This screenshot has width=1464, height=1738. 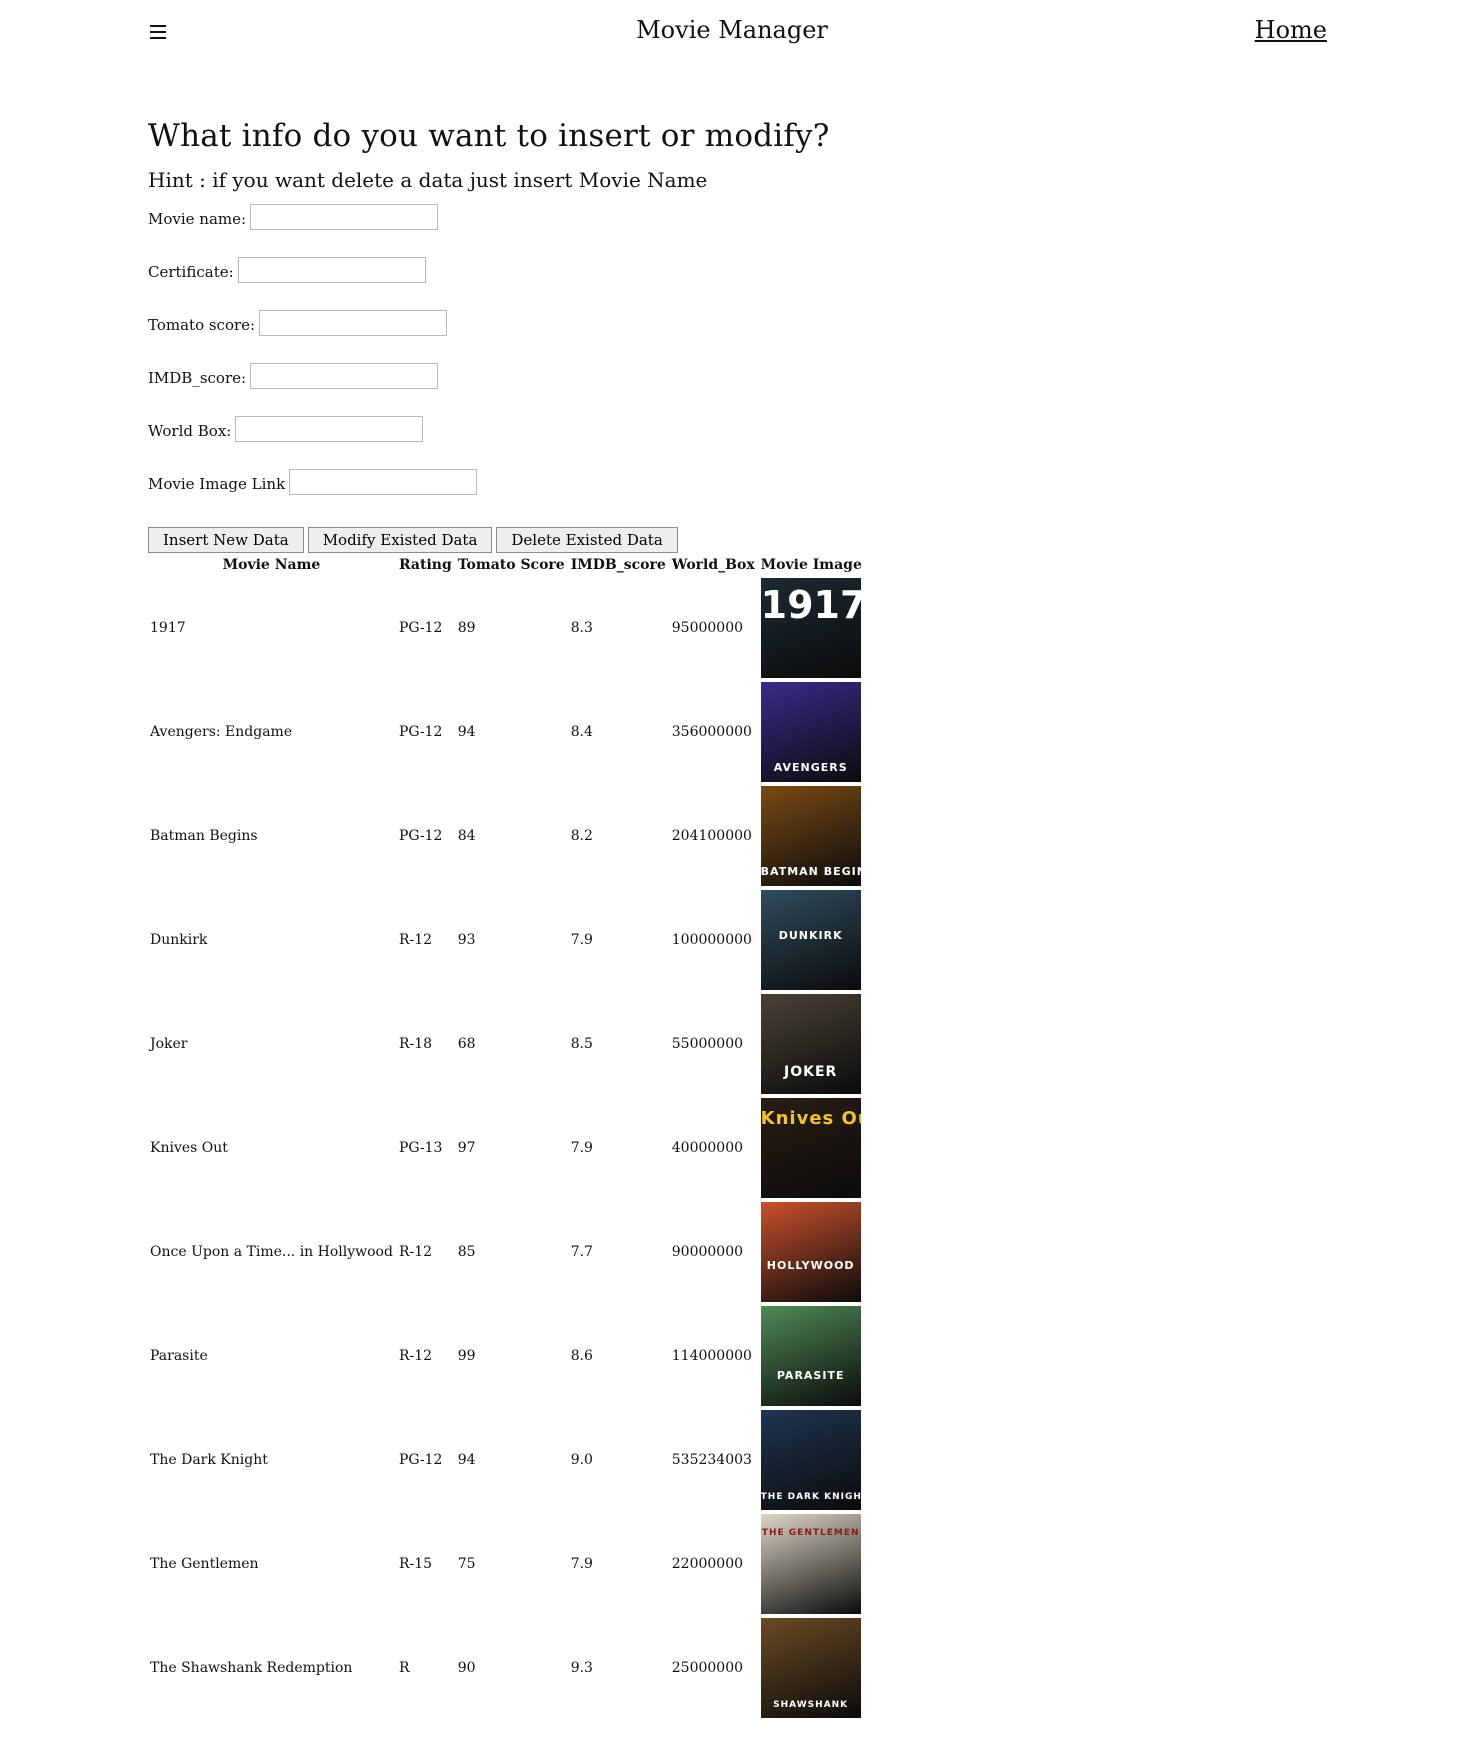 What do you see at coordinates (251, 1668) in the screenshot?
I see `movie-name-cell: The Shawshank Redemption` at bounding box center [251, 1668].